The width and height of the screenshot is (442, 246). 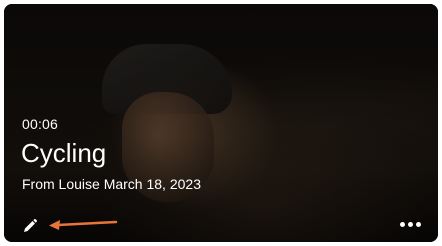 What do you see at coordinates (83, 225) in the screenshot?
I see `annotation-arrow` at bounding box center [83, 225].